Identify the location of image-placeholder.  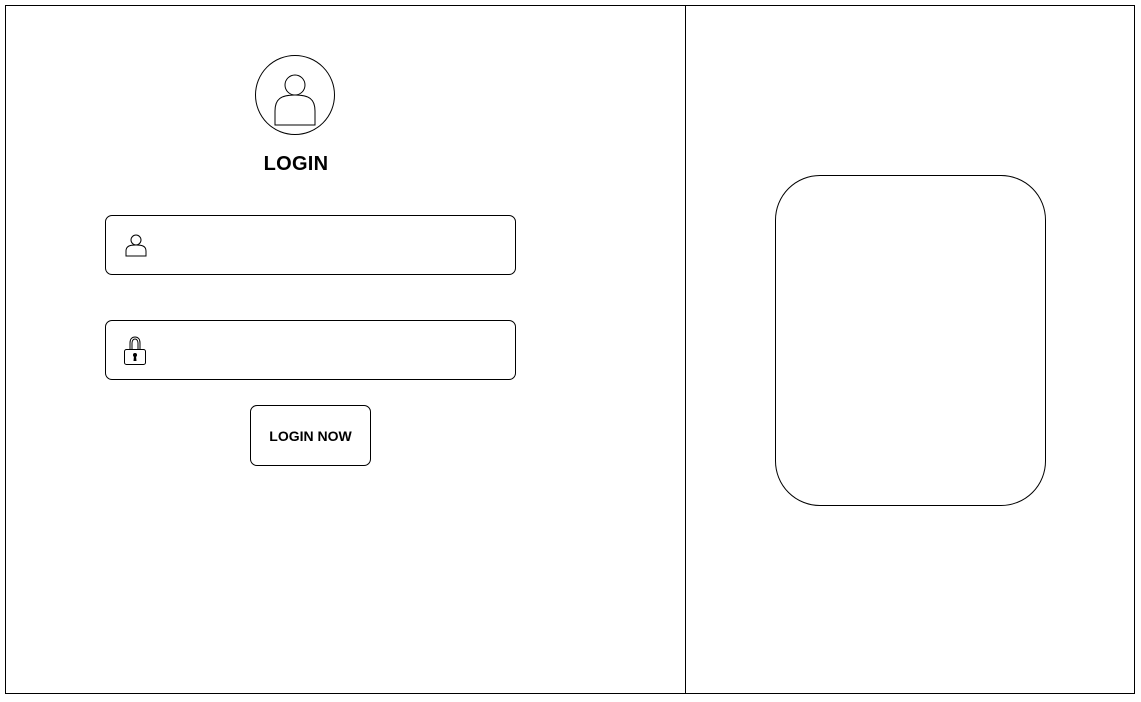
(910, 340).